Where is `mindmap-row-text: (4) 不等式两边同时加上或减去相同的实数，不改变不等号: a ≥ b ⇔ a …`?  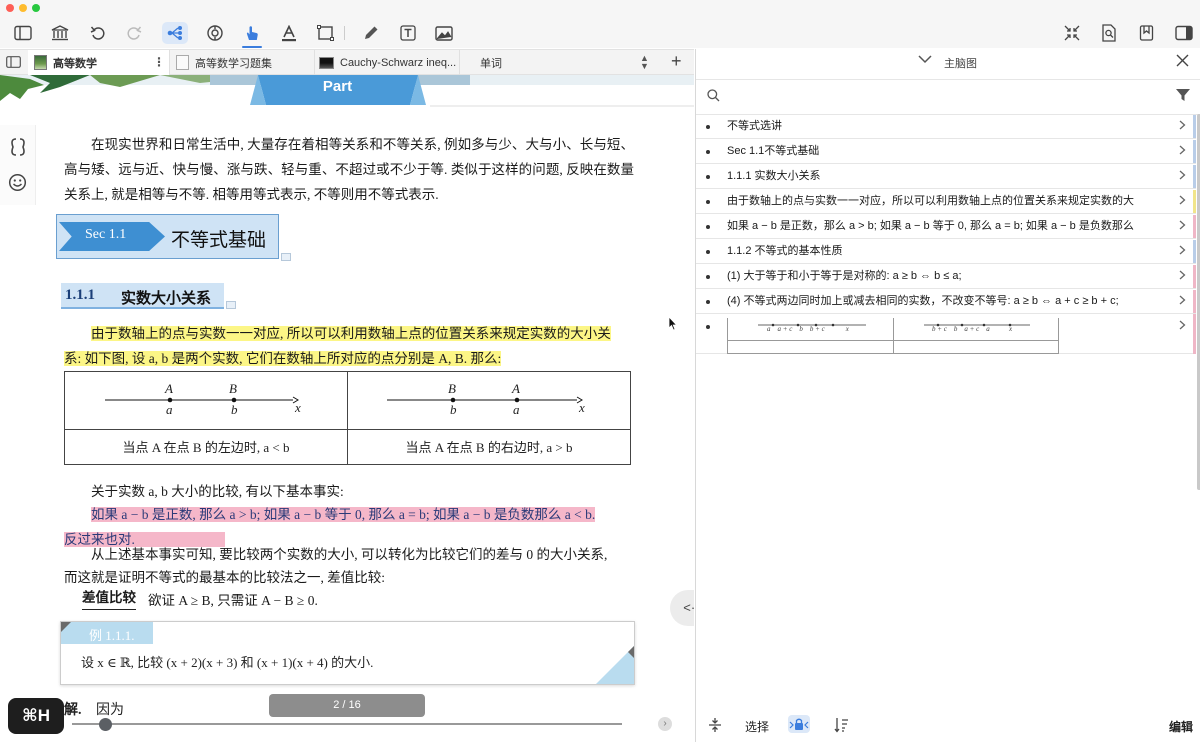
mindmap-row-text: (4) 不等式两边同时加上或减去相同的实数，不改变不等号: a ≥ b ⇔ a … is located at coordinates (923, 301).